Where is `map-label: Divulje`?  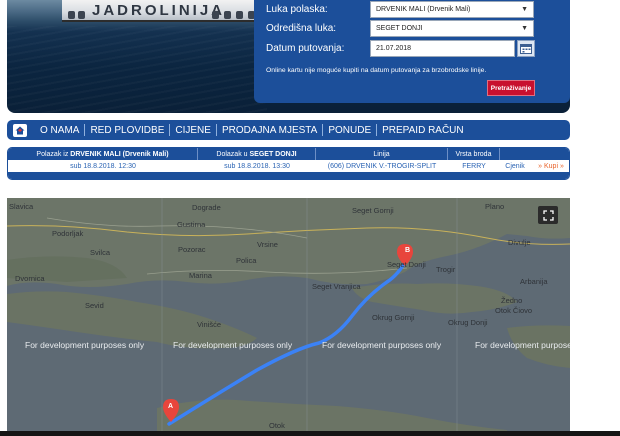 map-label: Divulje is located at coordinates (519, 242).